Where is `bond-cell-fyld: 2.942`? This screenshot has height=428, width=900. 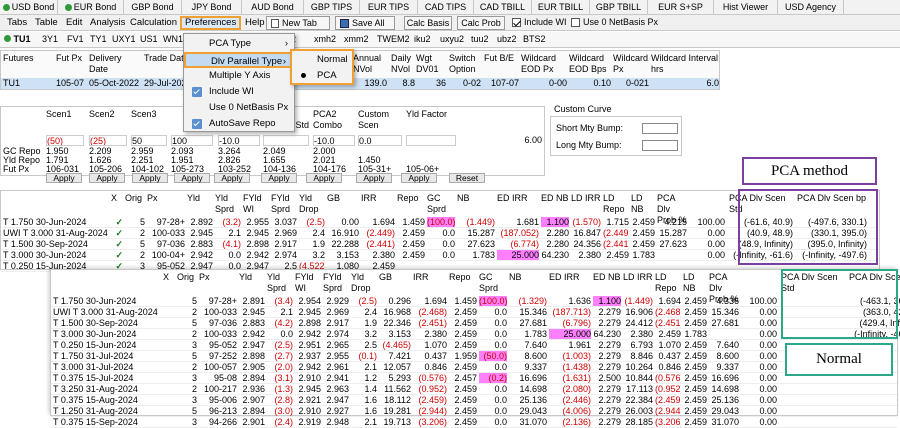
bond-cell-fyld: 2.942 is located at coordinates (309, 334).